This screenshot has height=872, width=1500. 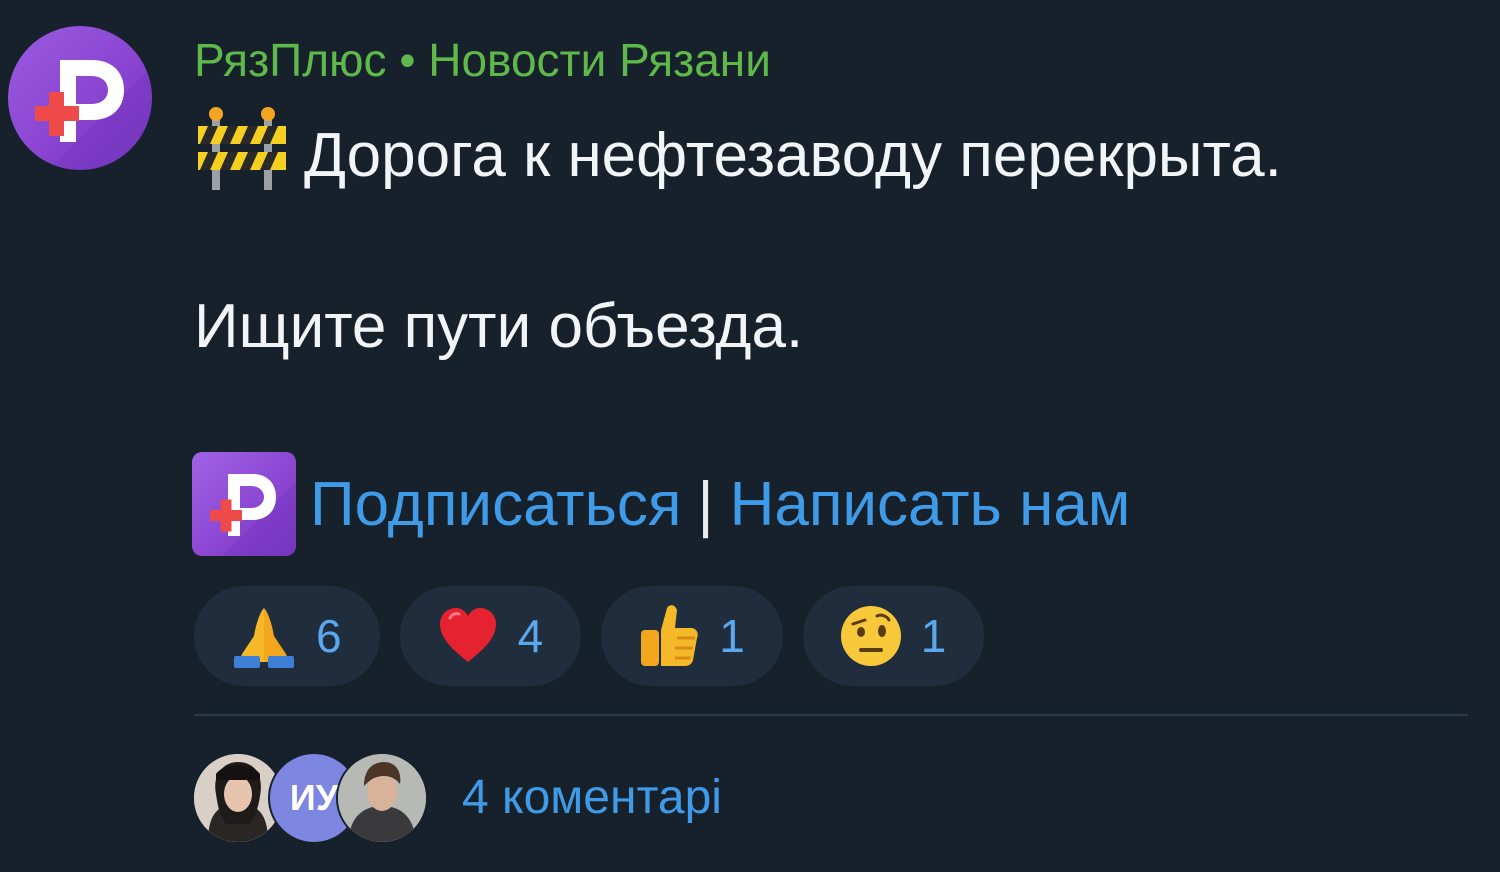 What do you see at coordinates (242, 148) in the screenshot?
I see `construction-icon` at bounding box center [242, 148].